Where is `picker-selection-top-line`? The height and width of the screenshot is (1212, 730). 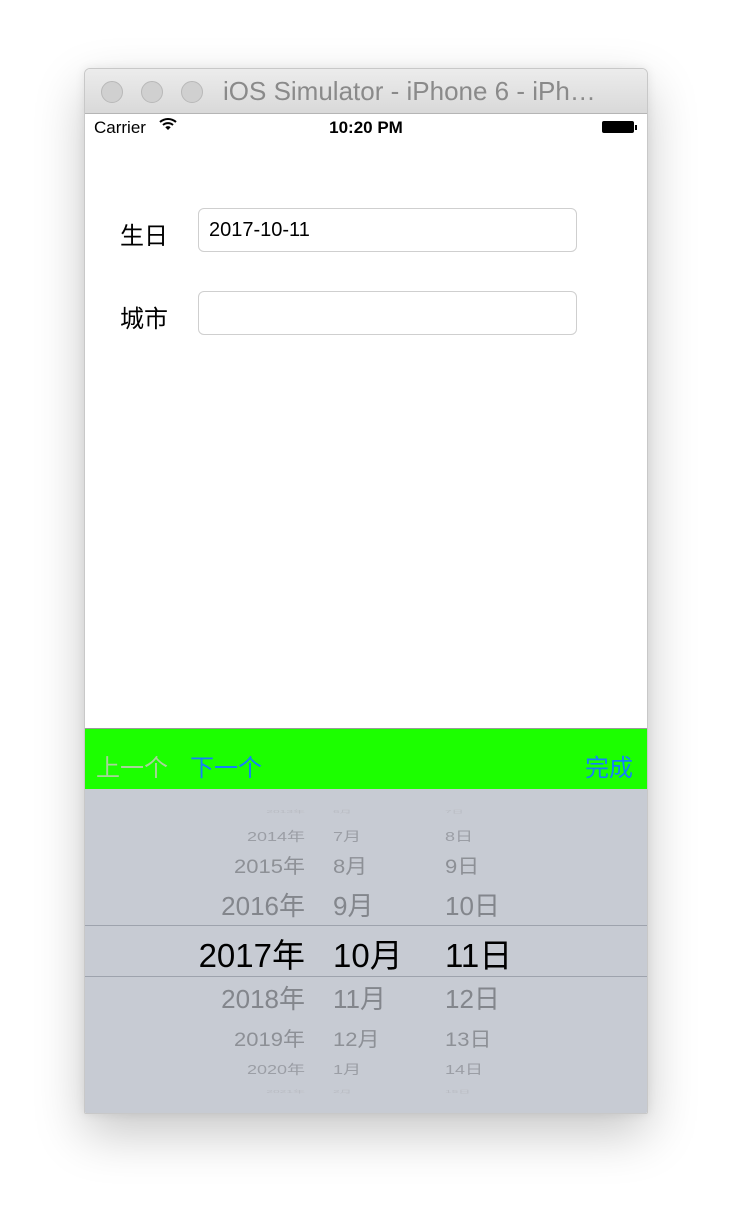 picker-selection-top-line is located at coordinates (366, 925).